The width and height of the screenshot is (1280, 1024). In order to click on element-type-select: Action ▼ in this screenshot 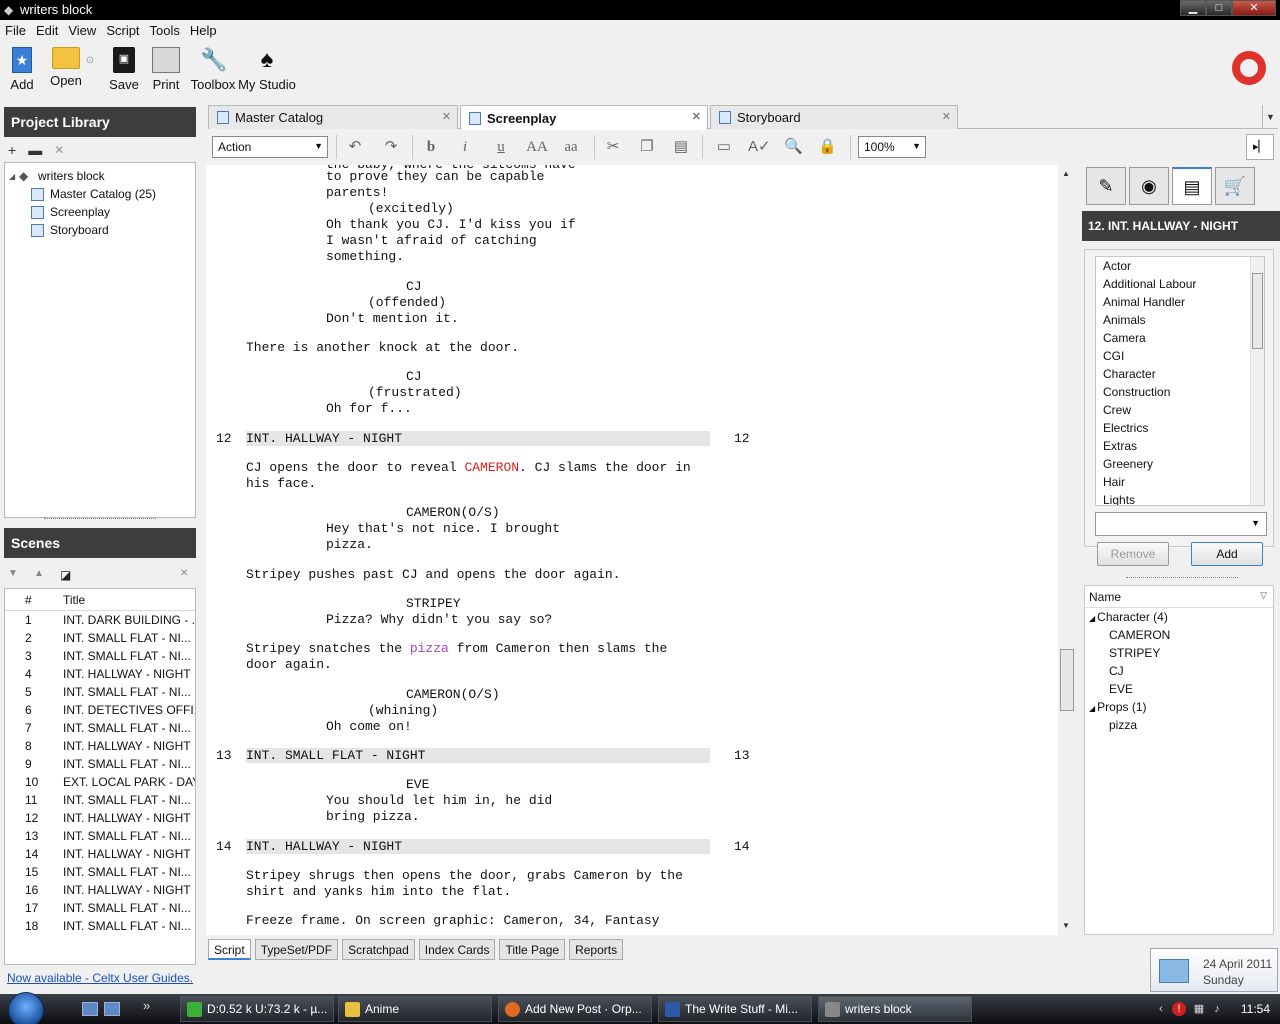, I will do `click(270, 147)`.